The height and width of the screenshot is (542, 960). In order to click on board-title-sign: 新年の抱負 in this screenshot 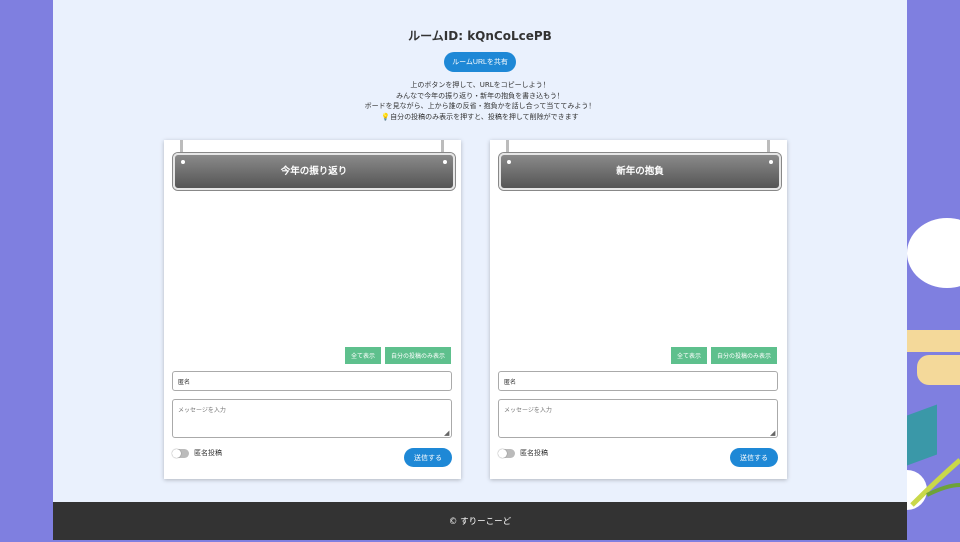, I will do `click(640, 171)`.